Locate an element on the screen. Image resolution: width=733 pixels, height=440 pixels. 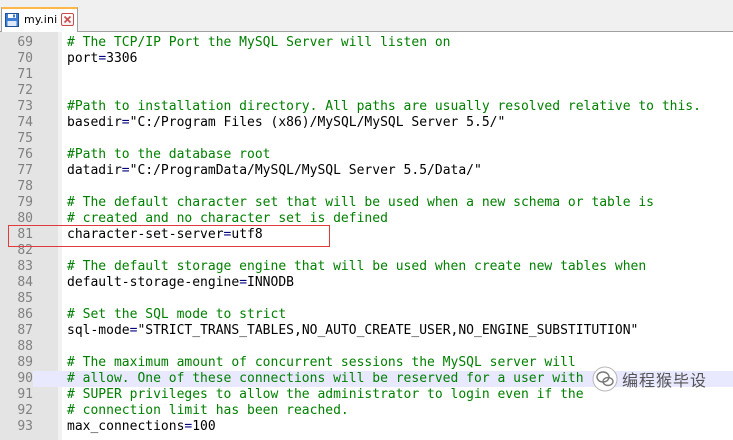
line-number: 75 is located at coordinates (16, 139).